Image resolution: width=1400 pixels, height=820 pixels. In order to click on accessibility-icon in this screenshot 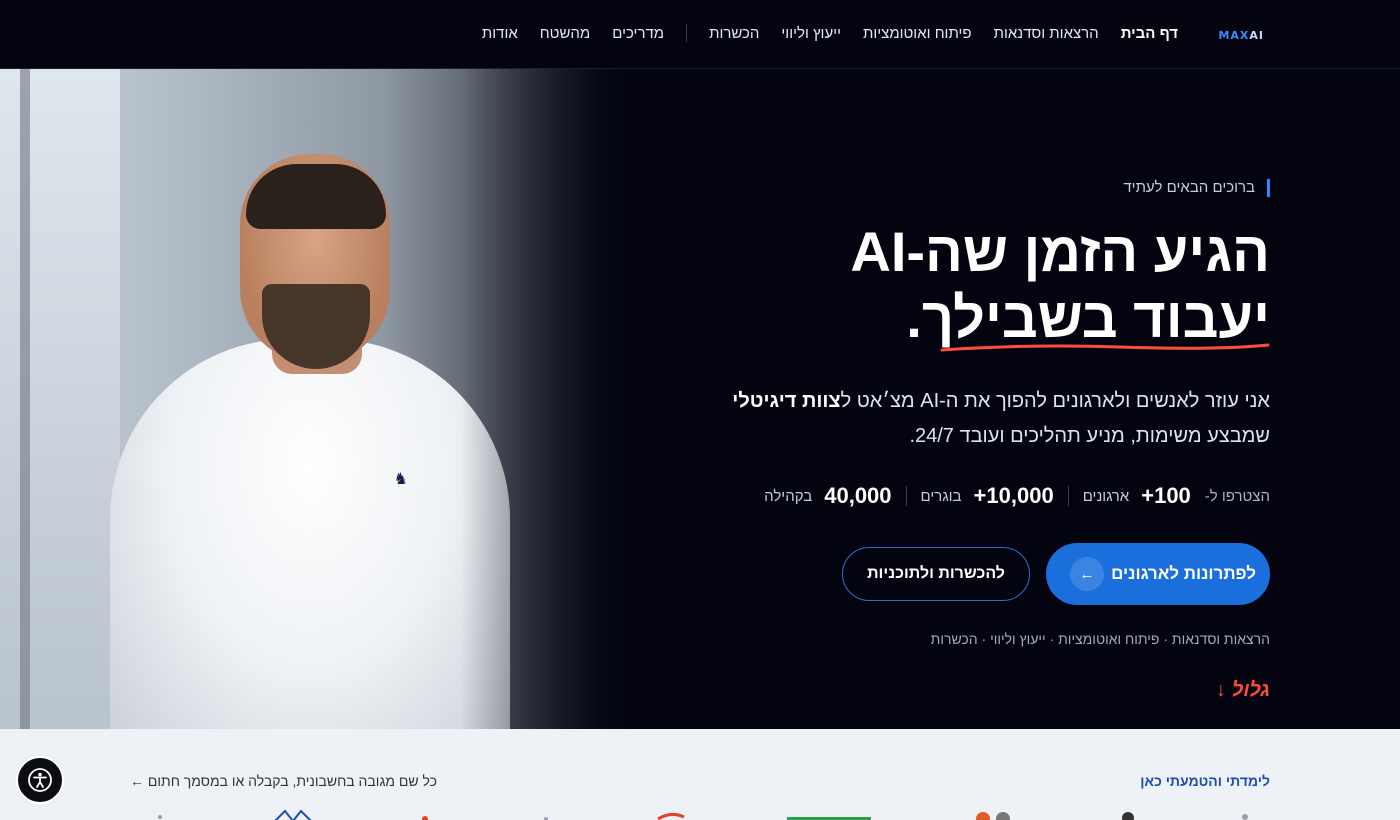, I will do `click(40, 780)`.